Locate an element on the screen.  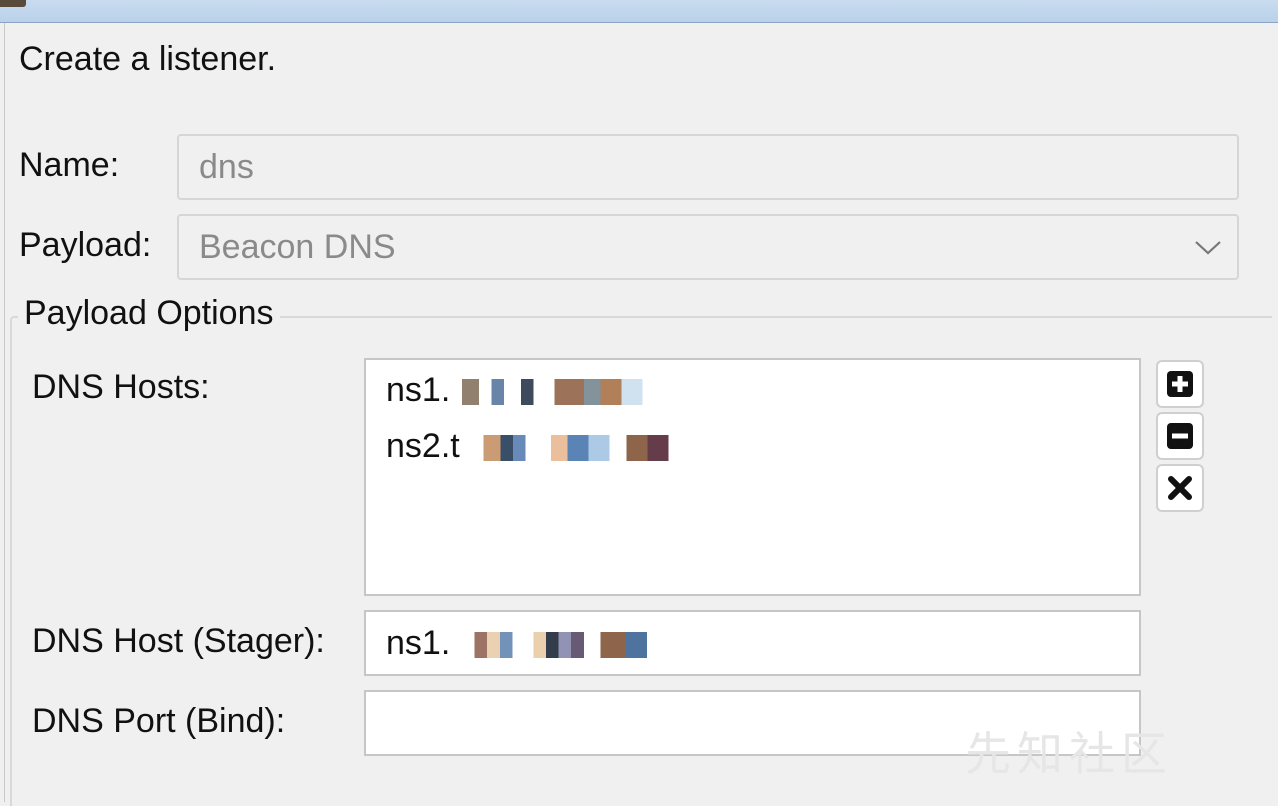
name-value: dns is located at coordinates (226, 167).